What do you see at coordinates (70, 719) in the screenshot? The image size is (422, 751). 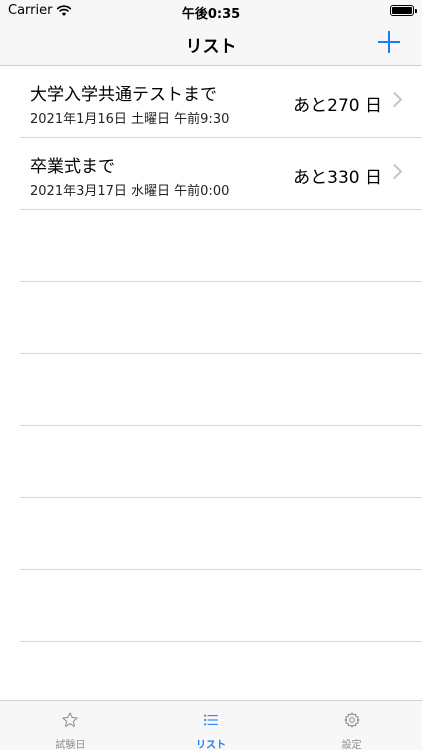 I see `star-icon` at bounding box center [70, 719].